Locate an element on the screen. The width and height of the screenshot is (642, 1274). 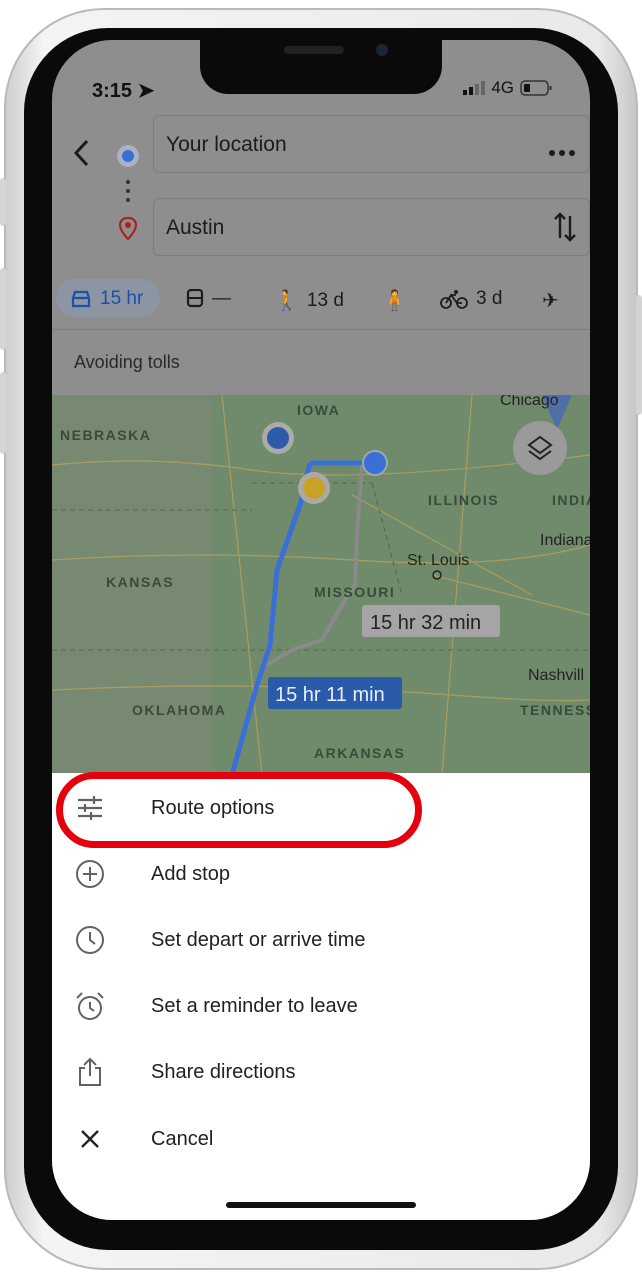
menu-item-share: Share directions is located at coordinates (321, 1072).